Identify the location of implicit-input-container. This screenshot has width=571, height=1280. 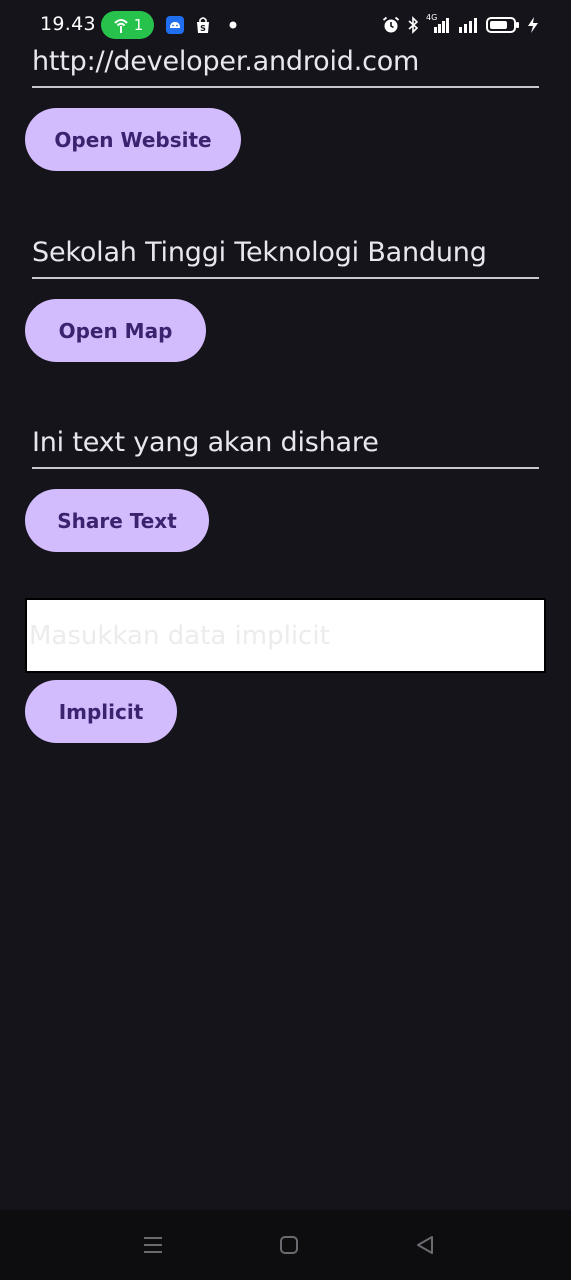
(285, 635).